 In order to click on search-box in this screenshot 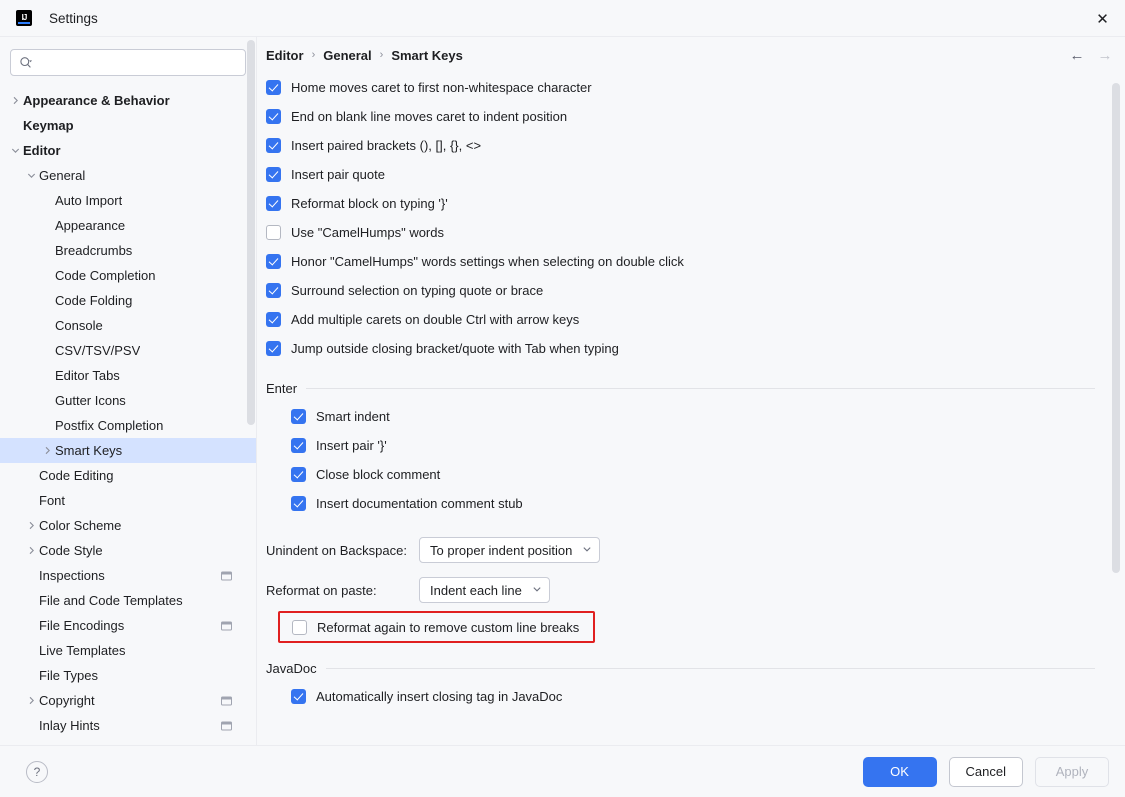, I will do `click(128, 62)`.